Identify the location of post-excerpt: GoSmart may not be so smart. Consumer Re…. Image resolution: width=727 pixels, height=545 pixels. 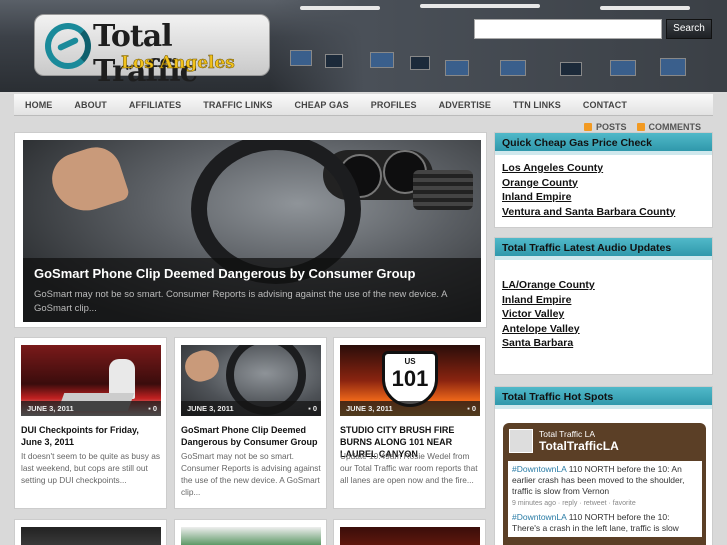
(251, 474).